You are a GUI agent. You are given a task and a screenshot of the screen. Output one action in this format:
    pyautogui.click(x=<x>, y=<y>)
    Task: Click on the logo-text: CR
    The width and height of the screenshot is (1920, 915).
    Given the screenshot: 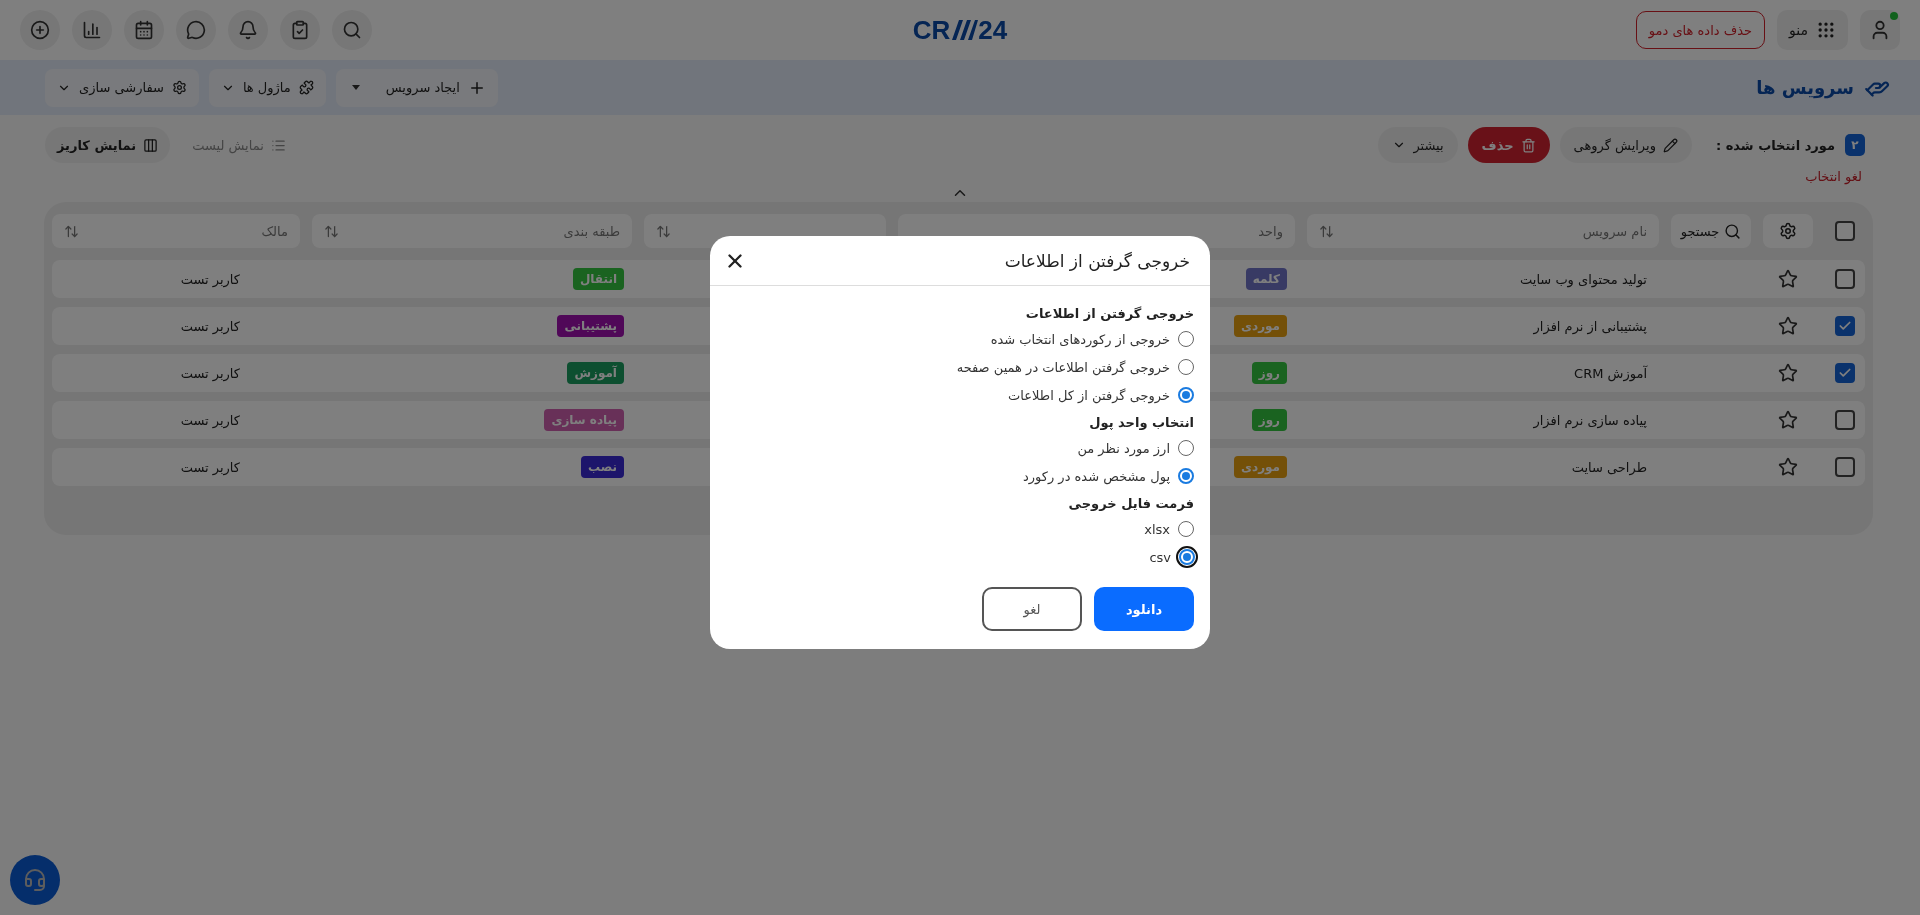 What is the action you would take?
    pyautogui.click(x=931, y=30)
    